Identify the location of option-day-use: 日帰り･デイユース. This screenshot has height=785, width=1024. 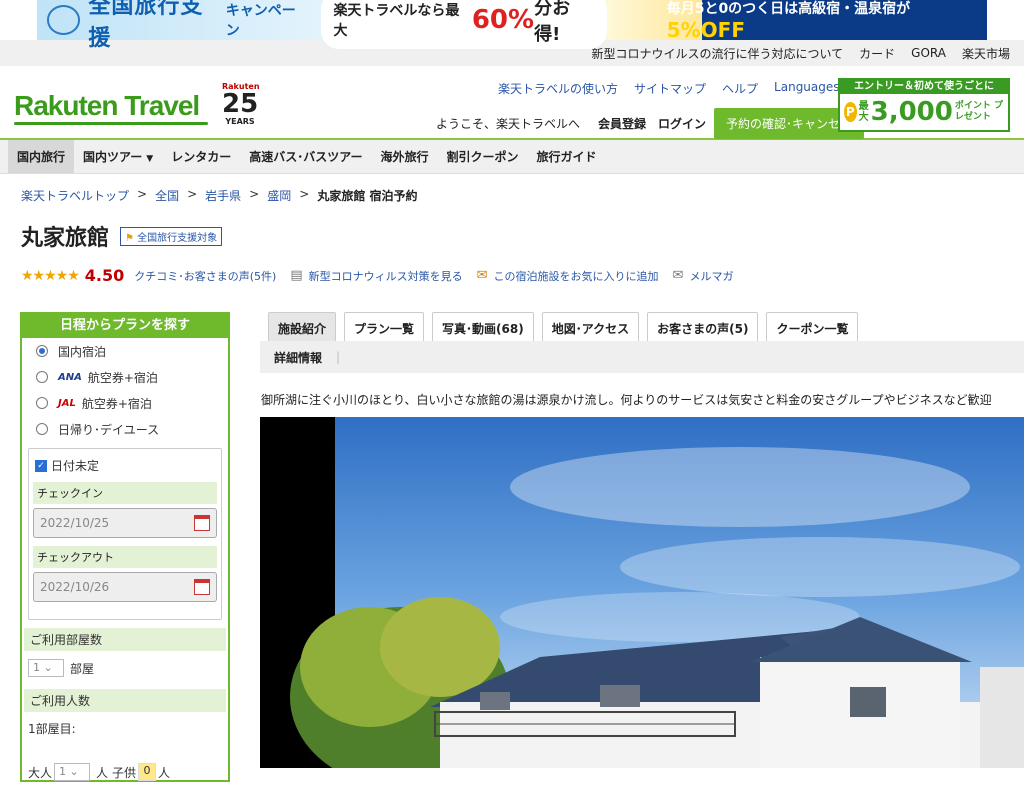
(125, 429).